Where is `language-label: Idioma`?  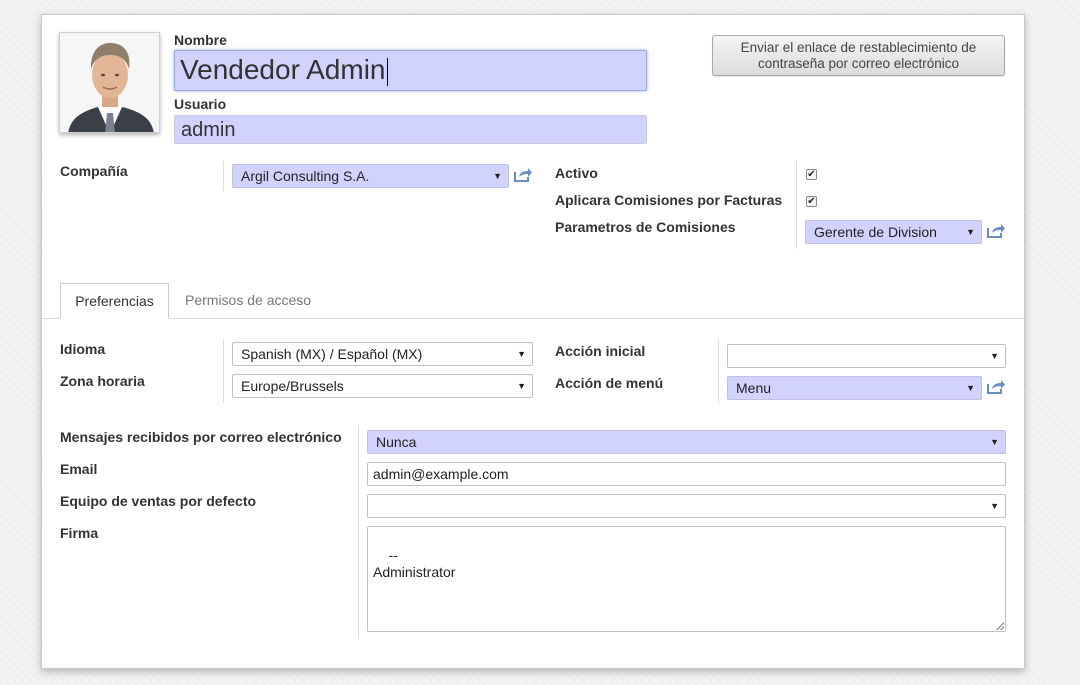
language-label: Idioma is located at coordinates (83, 349).